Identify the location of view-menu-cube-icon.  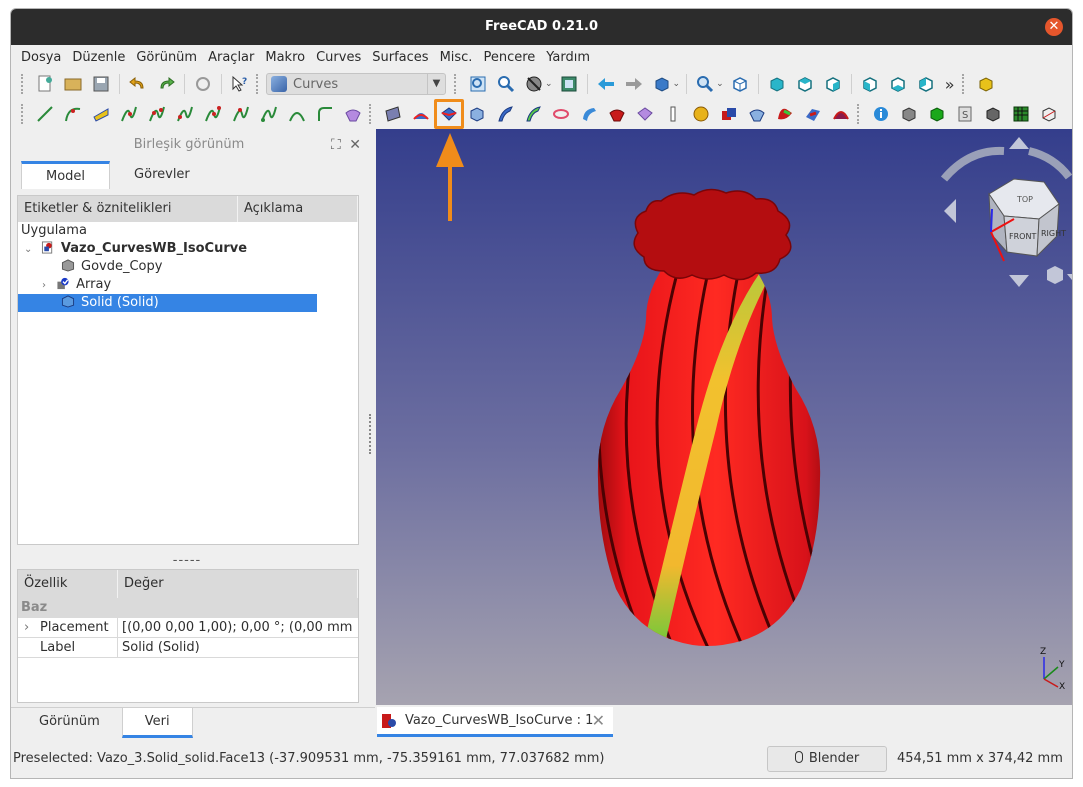
(1060, 275).